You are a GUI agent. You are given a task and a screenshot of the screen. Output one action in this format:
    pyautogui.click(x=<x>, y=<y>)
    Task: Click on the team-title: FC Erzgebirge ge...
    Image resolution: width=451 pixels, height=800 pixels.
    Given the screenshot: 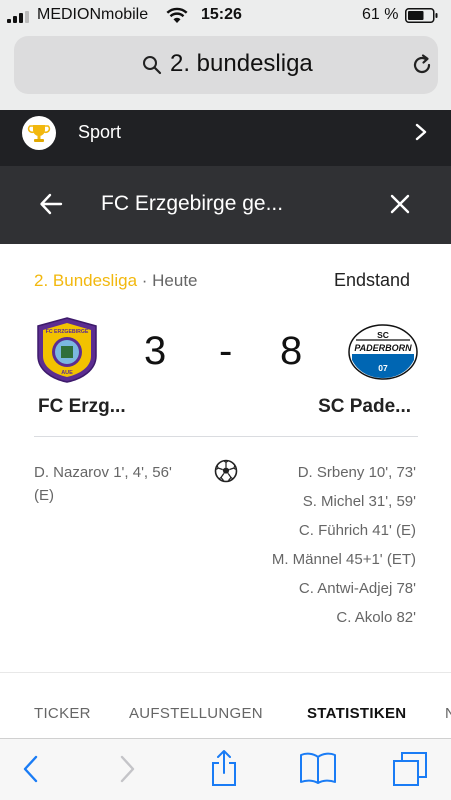 What is the action you would take?
    pyautogui.click(x=192, y=203)
    